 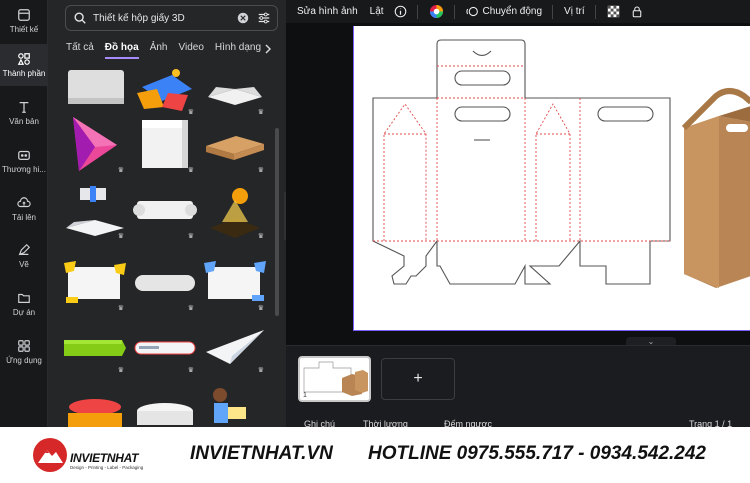 I want to click on brand-name: INVIETNHAT, so click(x=104, y=458).